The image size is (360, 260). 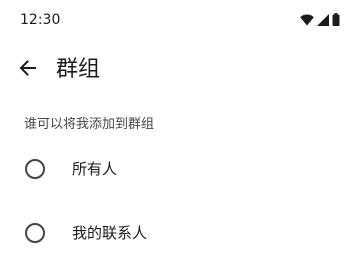 I want to click on arrow-back-icon, so click(x=28, y=70).